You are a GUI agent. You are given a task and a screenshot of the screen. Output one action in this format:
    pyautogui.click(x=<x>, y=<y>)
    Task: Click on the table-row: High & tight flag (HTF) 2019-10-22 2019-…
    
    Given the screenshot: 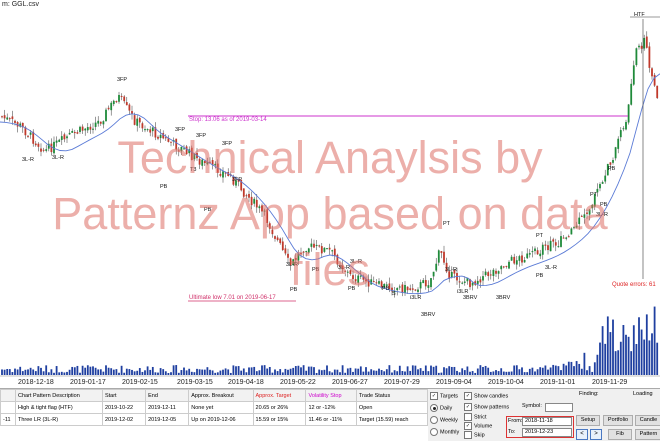 What is the action you would take?
    pyautogui.click(x=214, y=407)
    